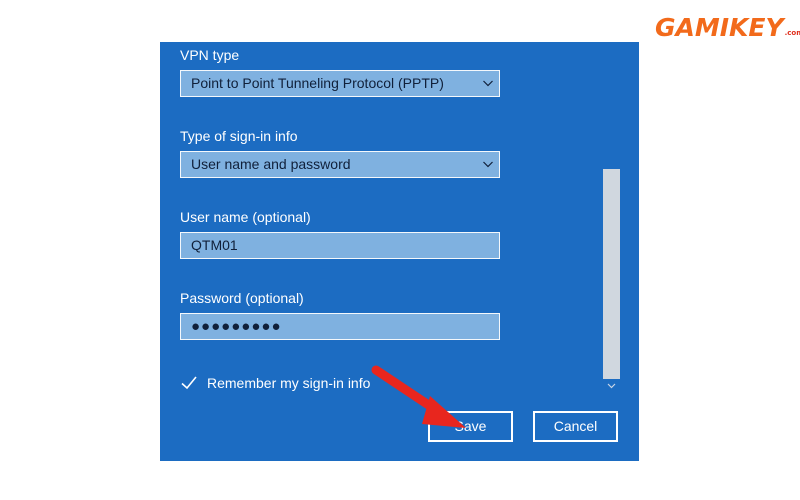 The height and width of the screenshot is (500, 800). I want to click on signin-type-dropdown: User name and password, so click(340, 164).